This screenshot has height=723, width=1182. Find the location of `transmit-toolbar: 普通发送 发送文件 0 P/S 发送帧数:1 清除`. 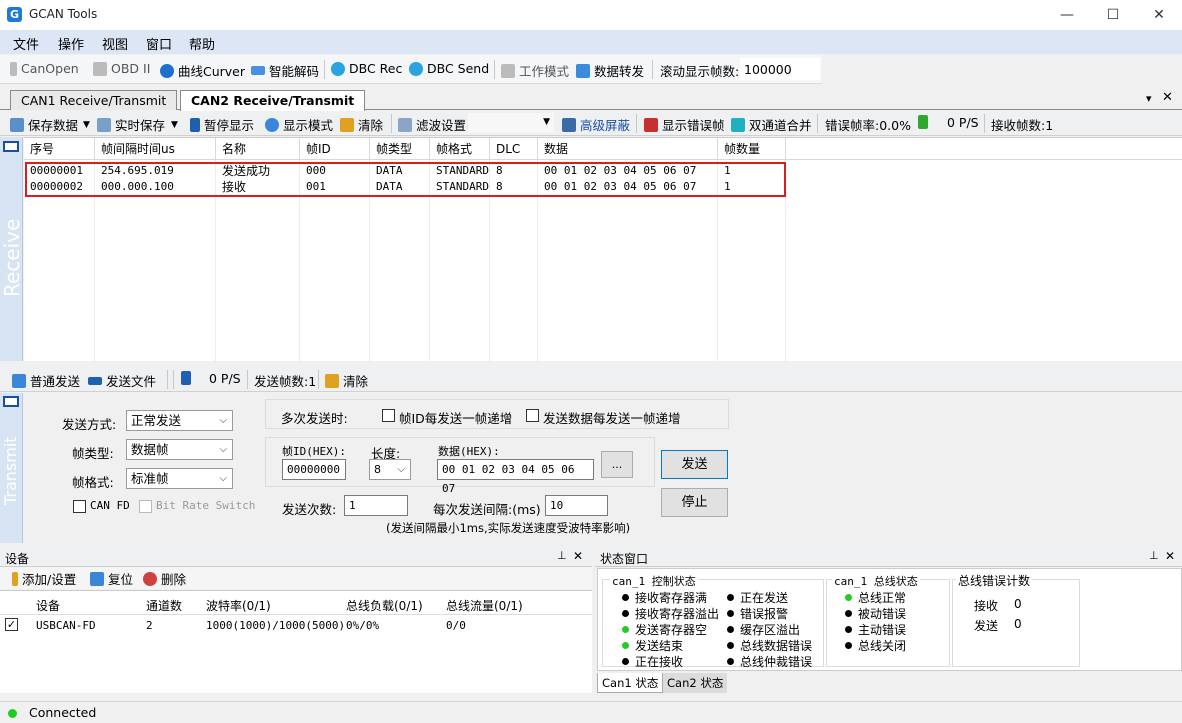

transmit-toolbar: 普通发送 发送文件 0 P/S 发送帧数:1 清除 is located at coordinates (591, 379).